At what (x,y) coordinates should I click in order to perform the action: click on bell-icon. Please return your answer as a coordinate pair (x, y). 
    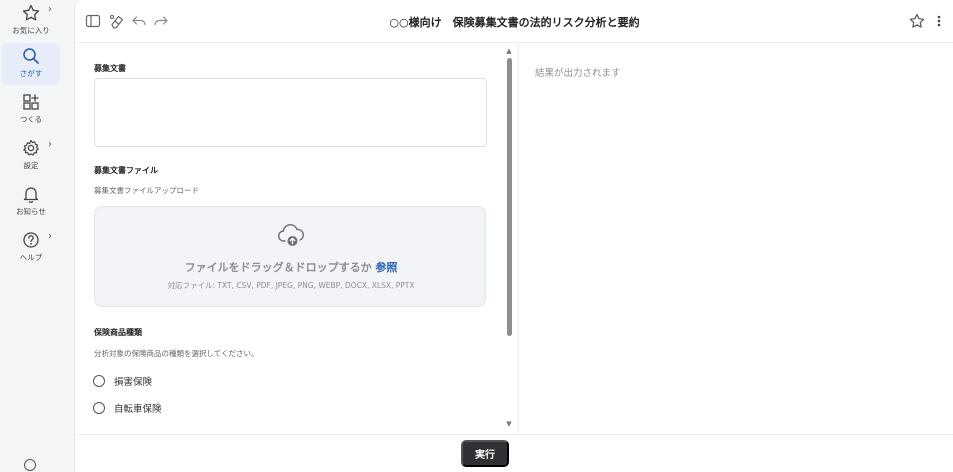
    Looking at the image, I should click on (31, 195).